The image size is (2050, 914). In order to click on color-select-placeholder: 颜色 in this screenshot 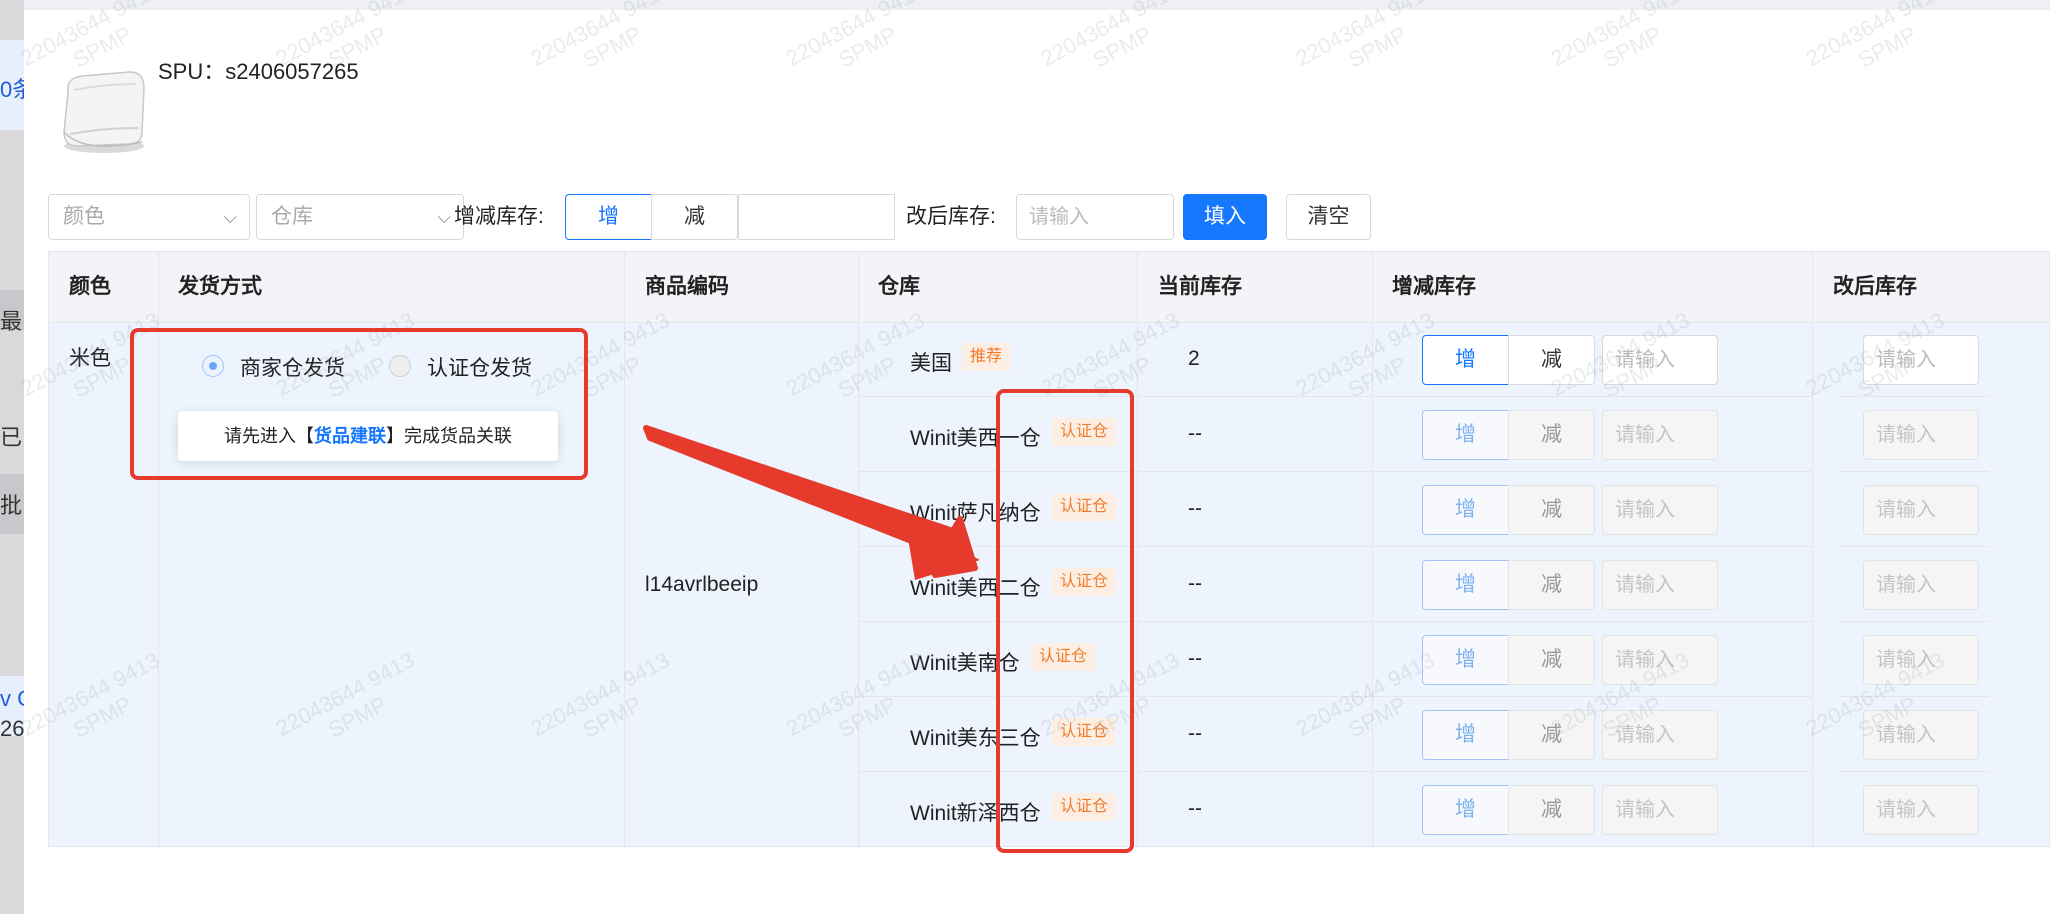, I will do `click(84, 216)`.